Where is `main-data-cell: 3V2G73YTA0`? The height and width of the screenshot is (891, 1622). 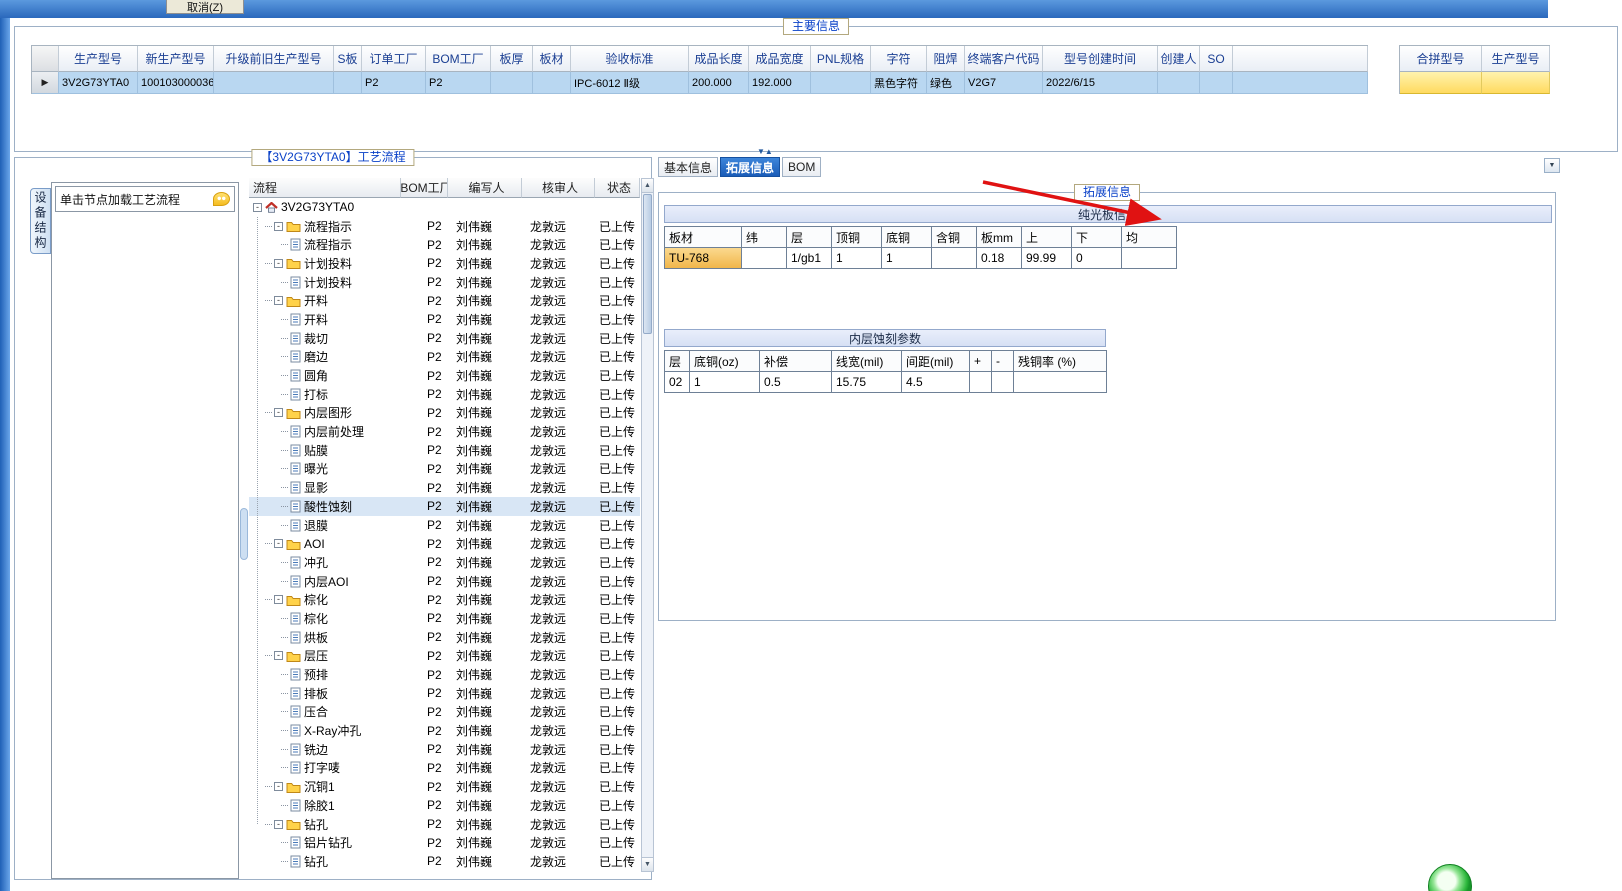
main-data-cell: 3V2G73YTA0 is located at coordinates (98, 83).